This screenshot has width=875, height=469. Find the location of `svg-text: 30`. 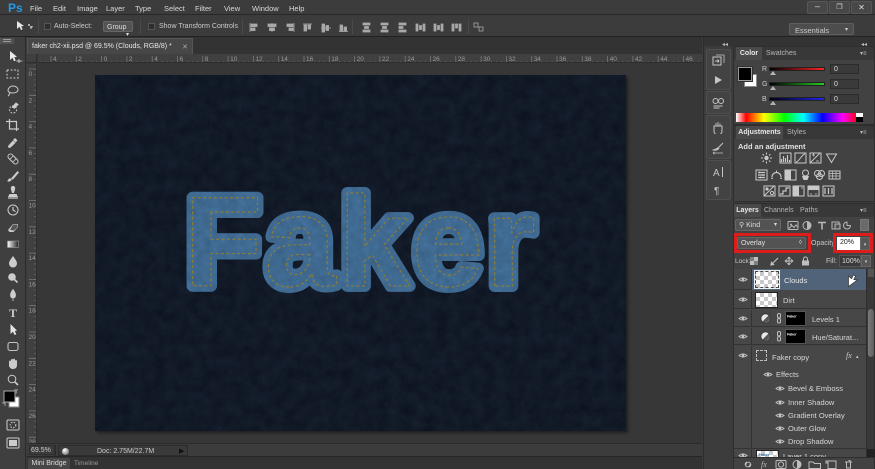

svg-text: 30 is located at coordinates (487, 59).